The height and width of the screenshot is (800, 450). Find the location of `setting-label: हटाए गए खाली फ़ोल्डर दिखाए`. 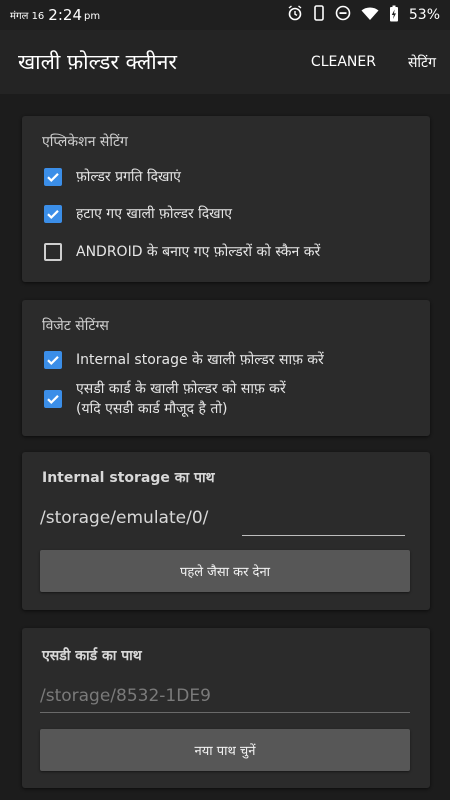

setting-label: हटाए गए खाली फ़ोल्डर दिखाए is located at coordinates (154, 214).